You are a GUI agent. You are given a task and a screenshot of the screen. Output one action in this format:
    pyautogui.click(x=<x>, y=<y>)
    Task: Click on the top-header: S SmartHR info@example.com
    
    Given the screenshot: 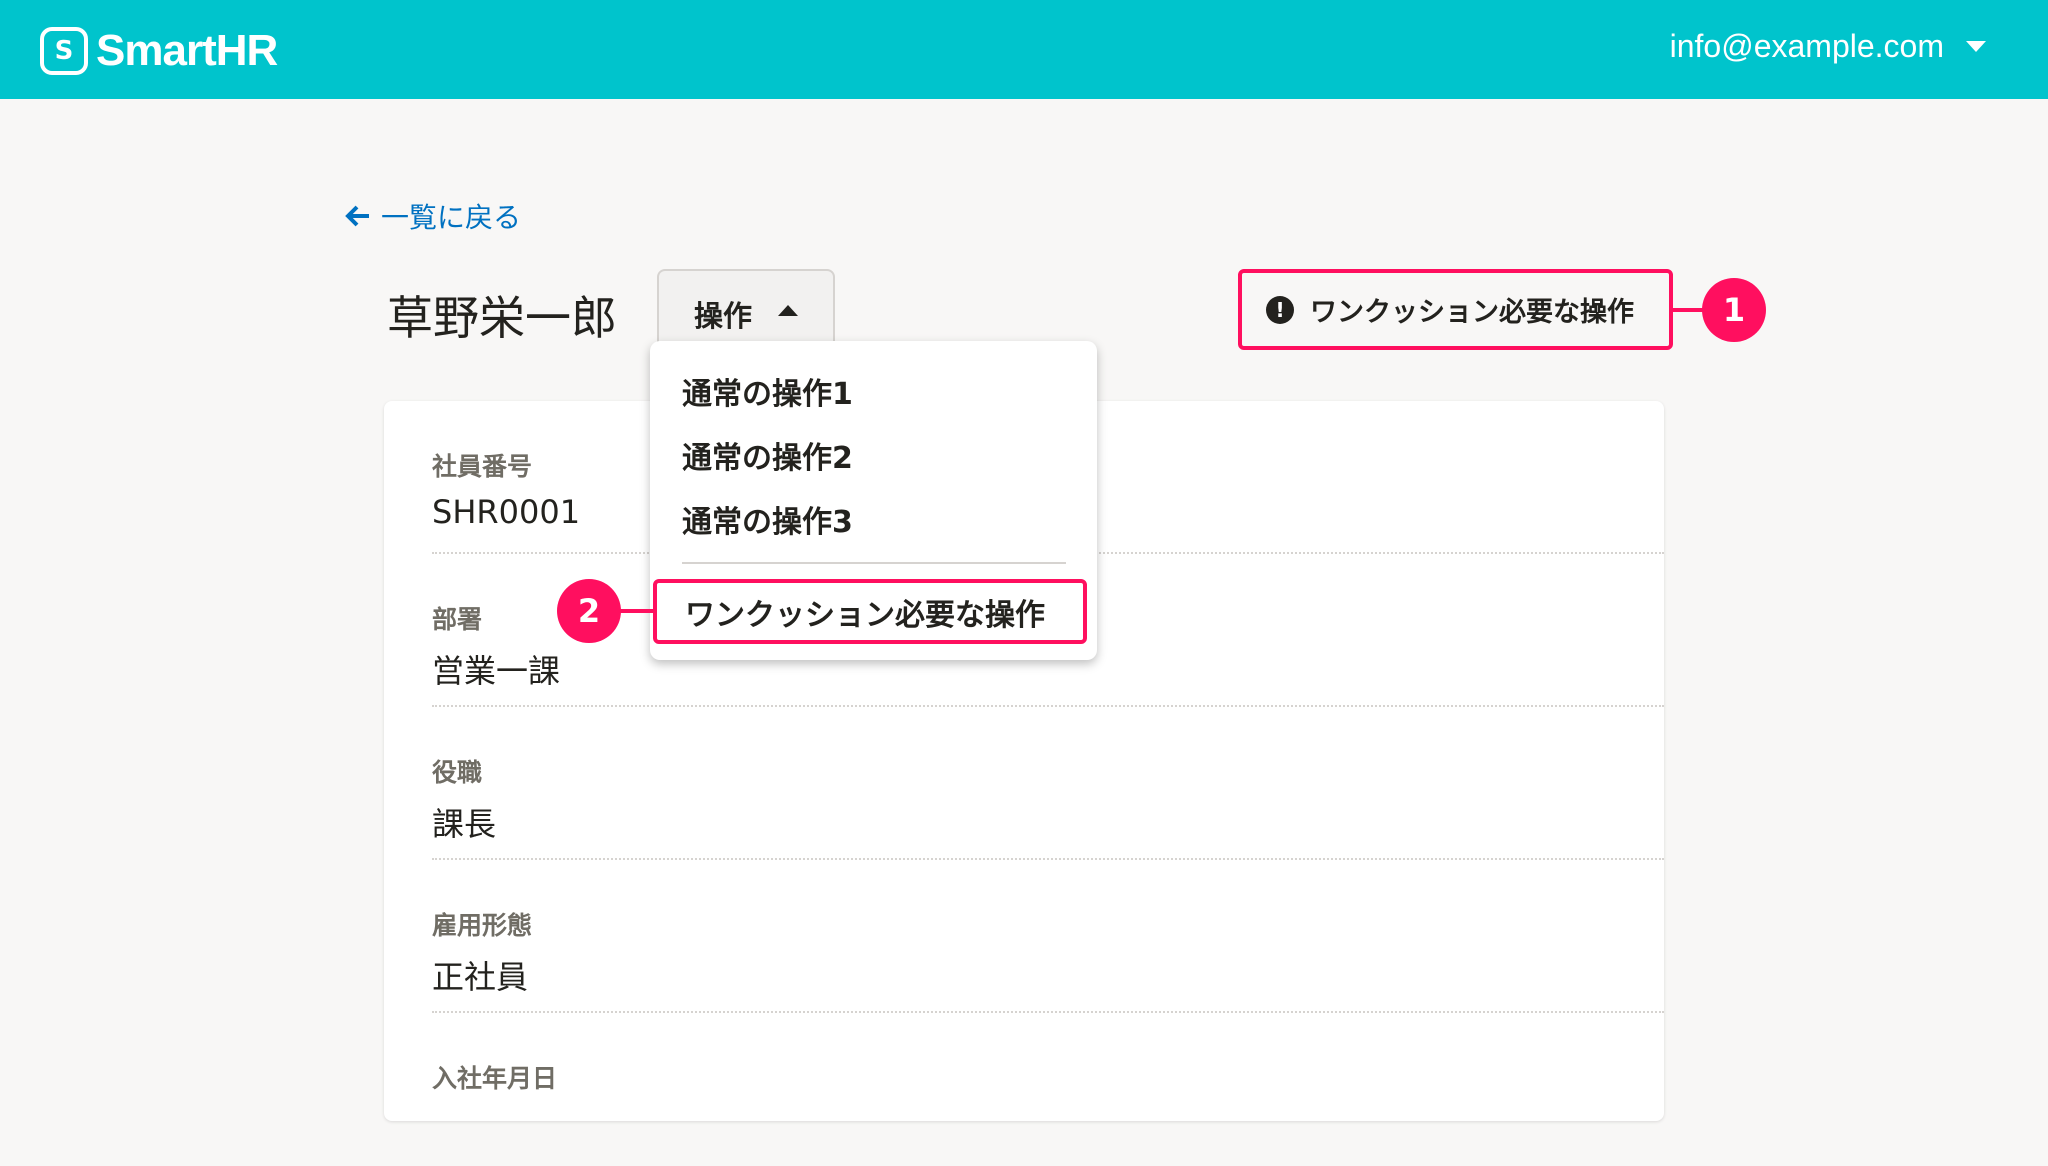 What is the action you would take?
    pyautogui.click(x=1024, y=49)
    